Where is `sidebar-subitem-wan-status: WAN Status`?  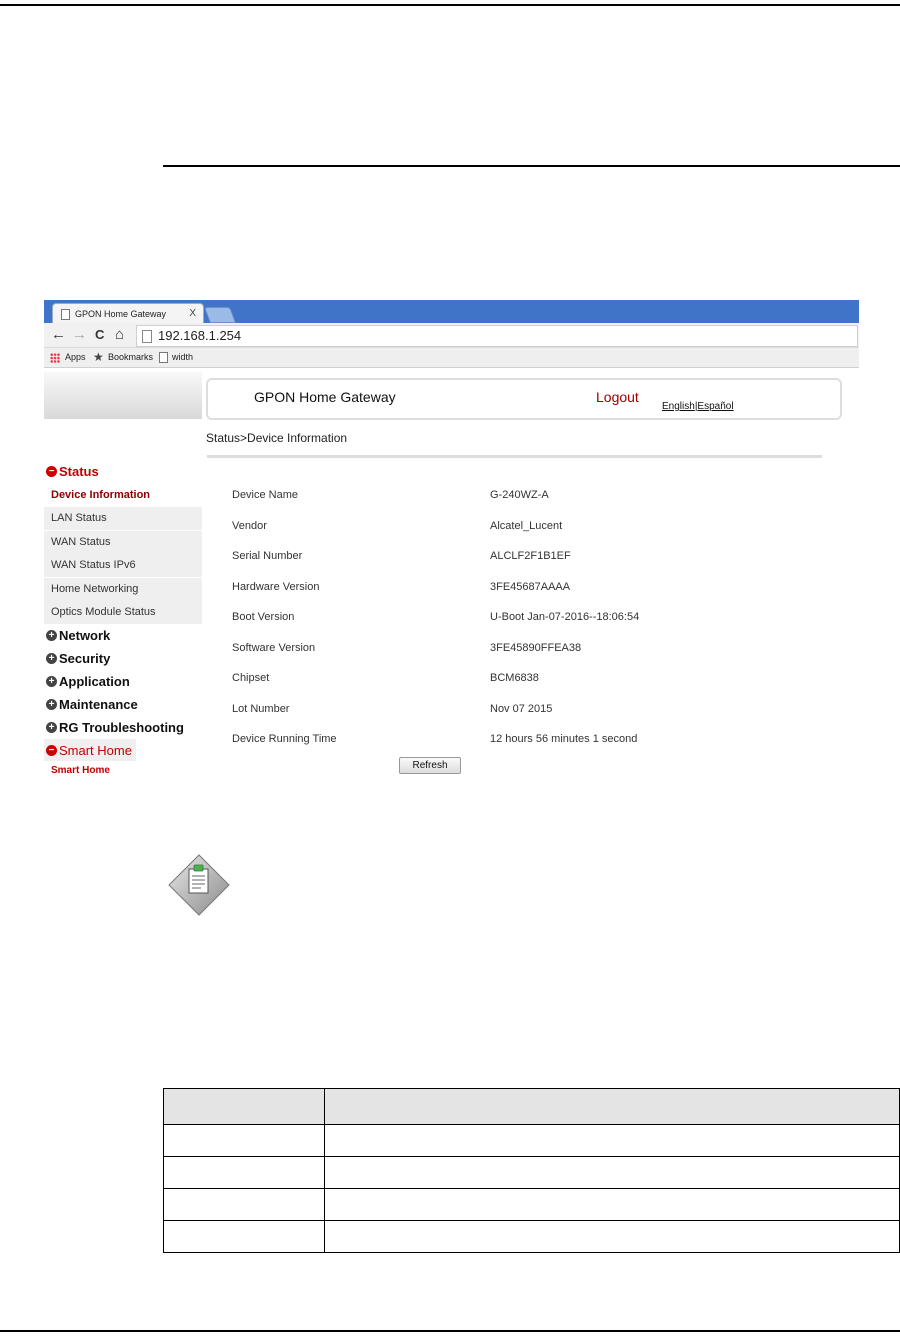 sidebar-subitem-wan-status: WAN Status is located at coordinates (123, 542).